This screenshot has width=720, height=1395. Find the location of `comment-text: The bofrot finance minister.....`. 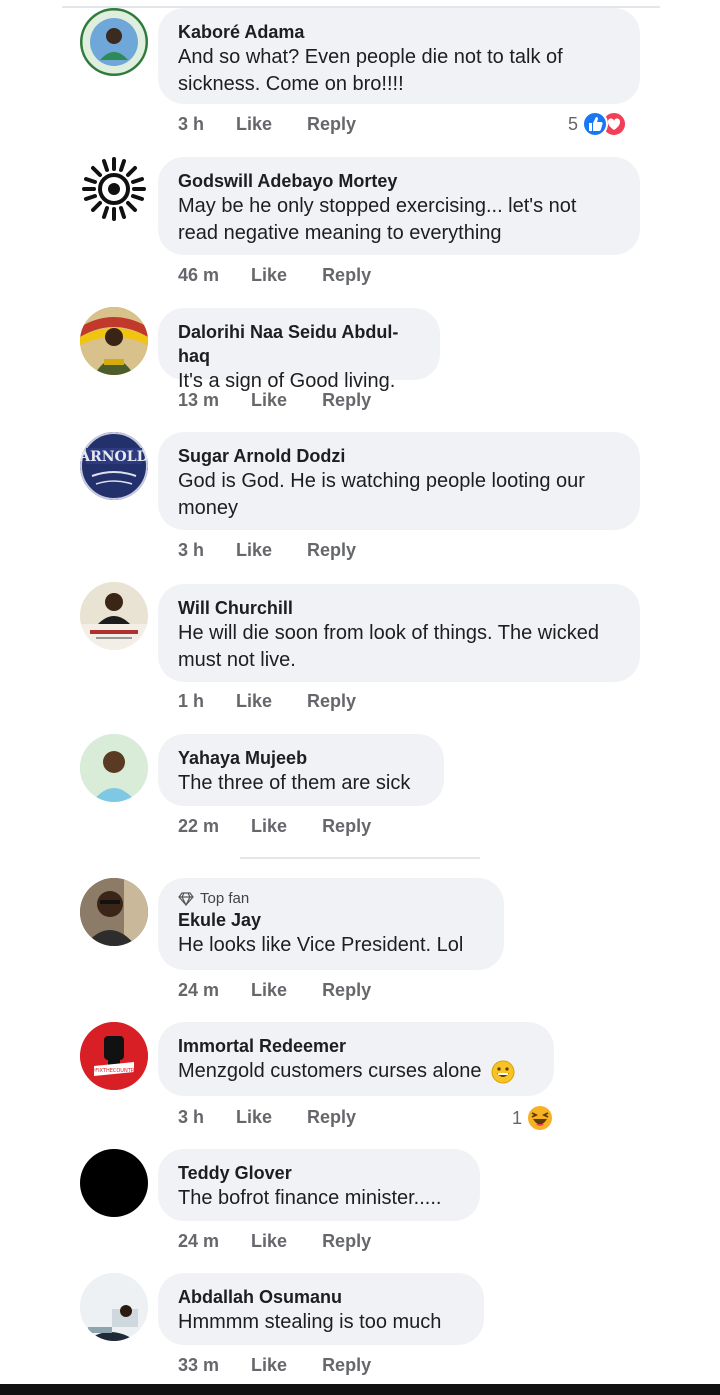

comment-text: The bofrot finance minister..... is located at coordinates (310, 1198).